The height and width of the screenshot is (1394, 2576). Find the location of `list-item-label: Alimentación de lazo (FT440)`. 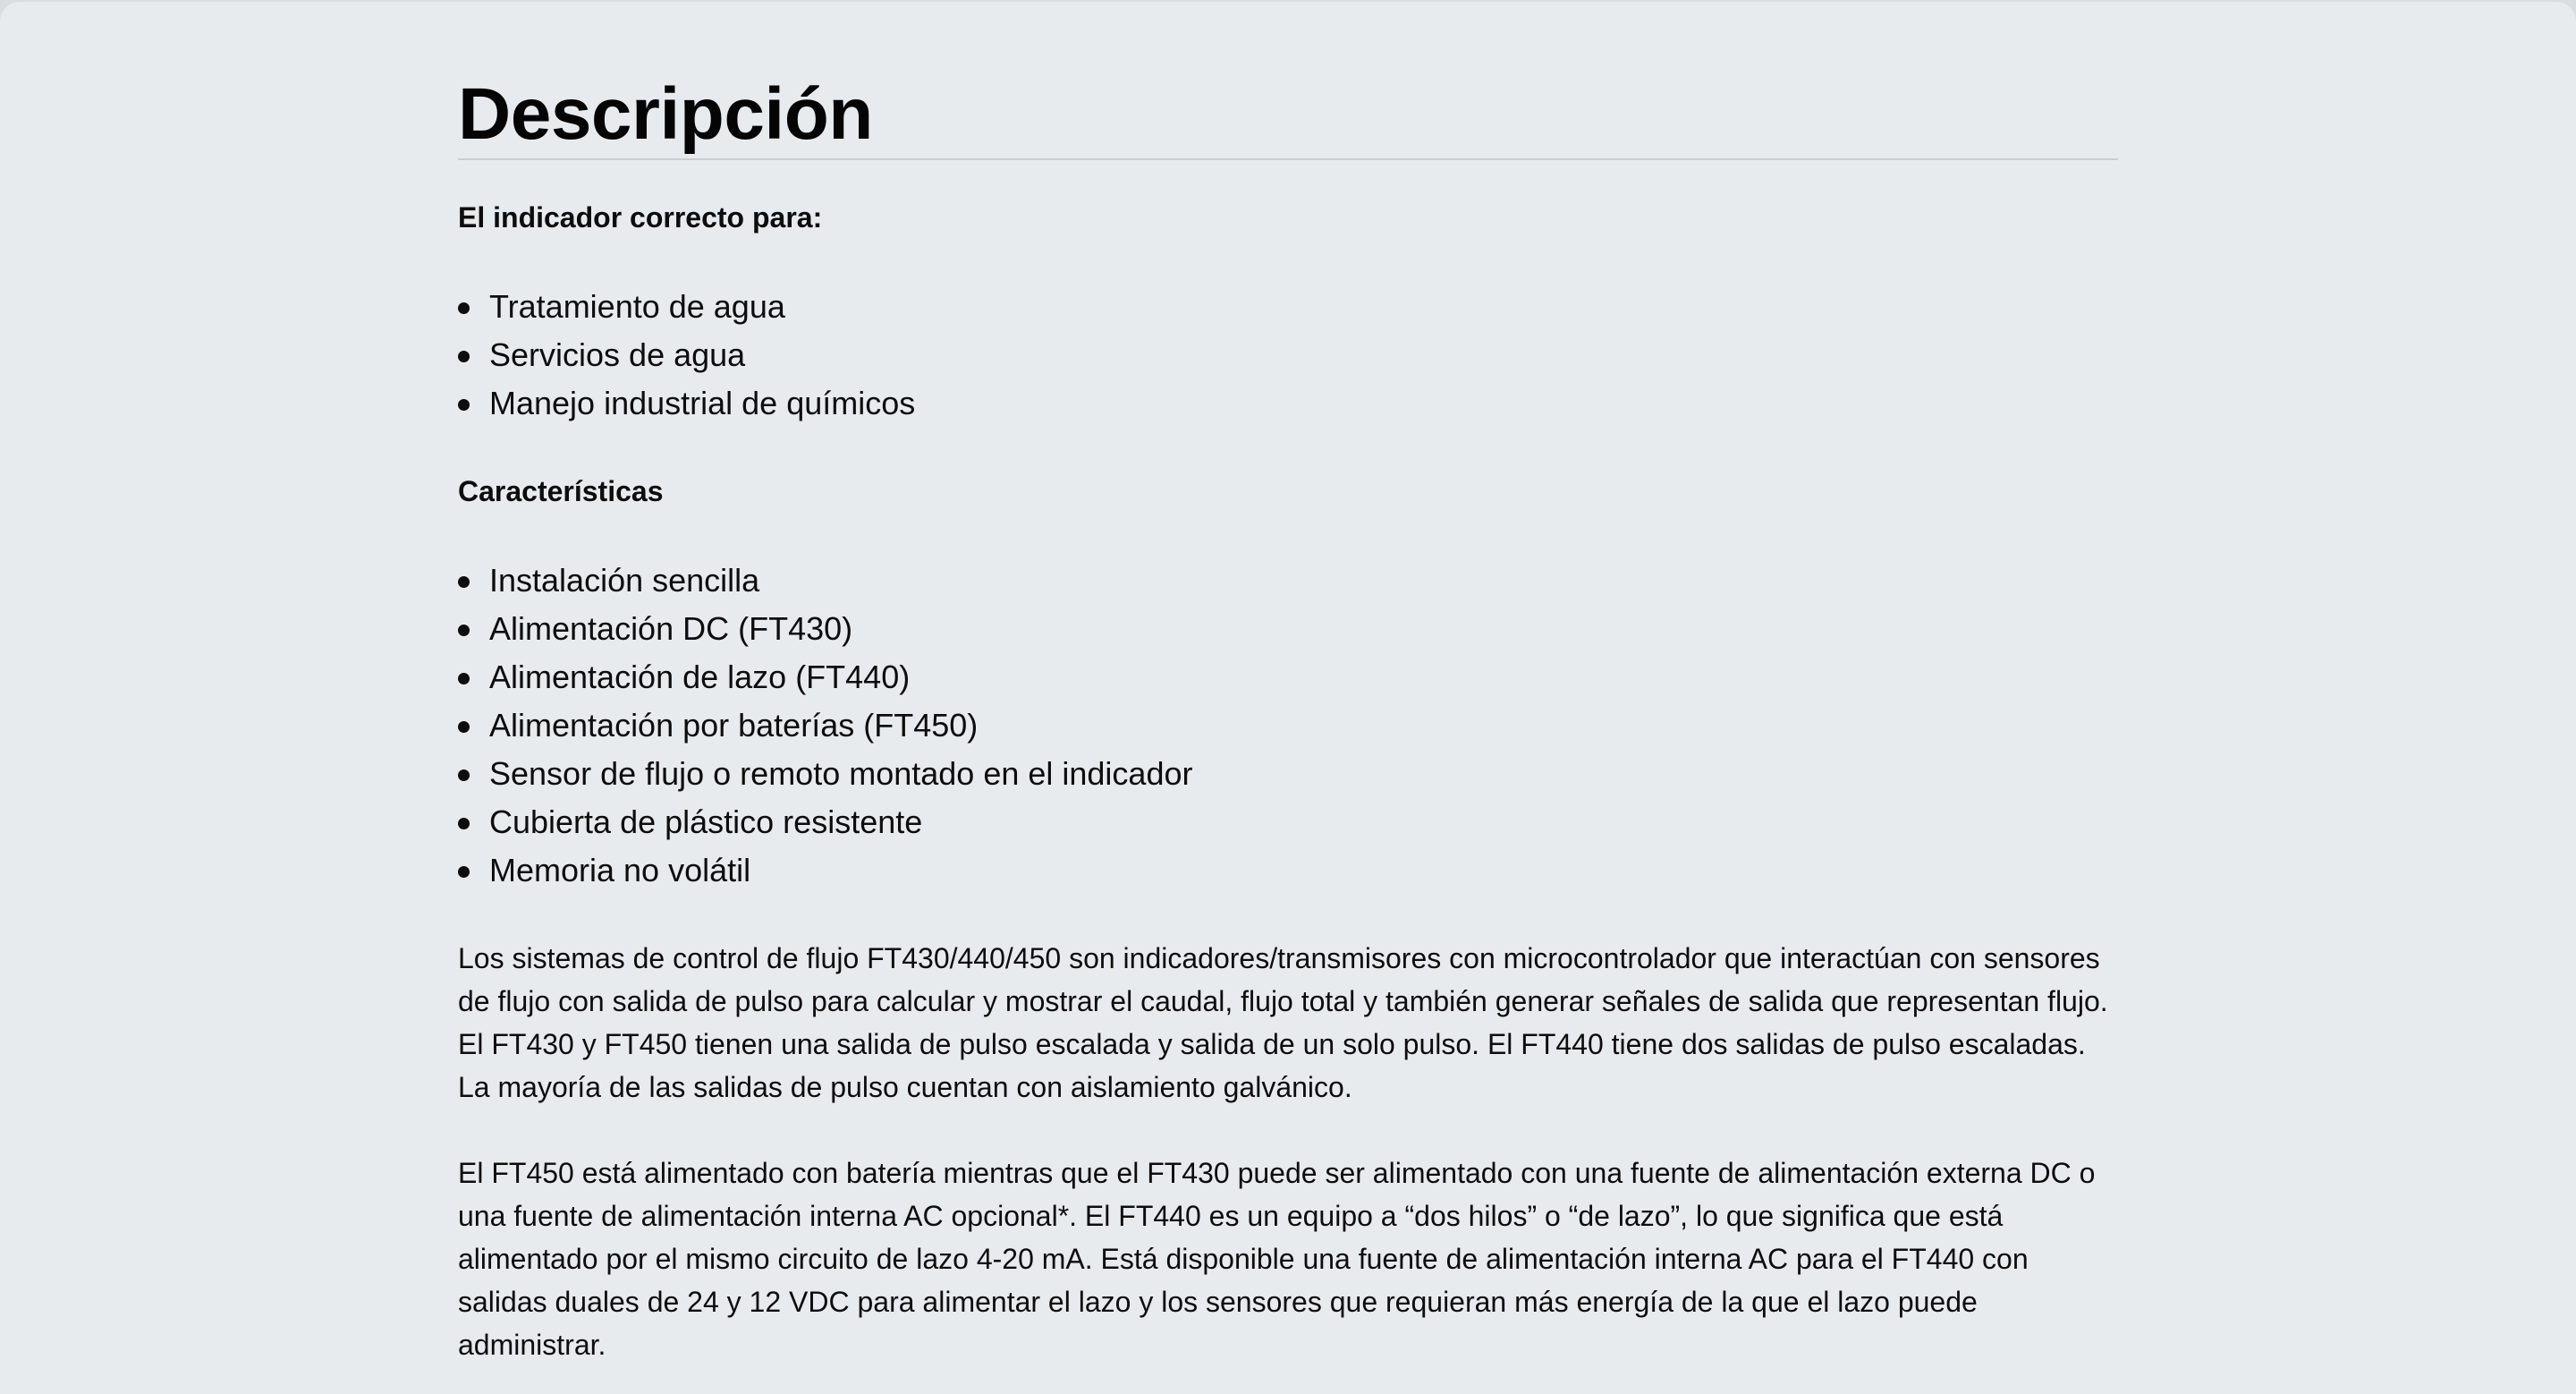

list-item-label: Alimentación de lazo (FT440) is located at coordinates (700, 677).